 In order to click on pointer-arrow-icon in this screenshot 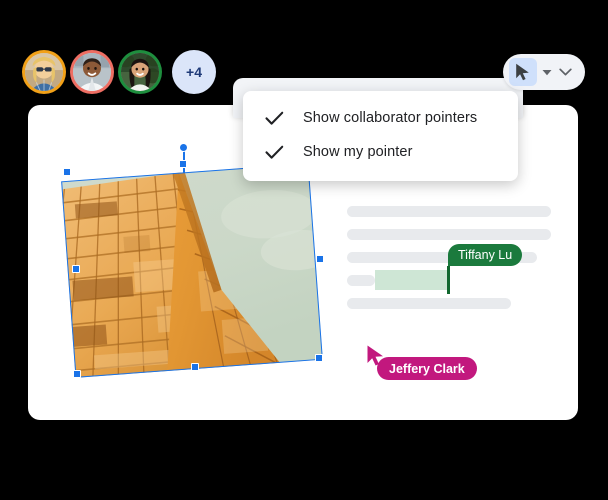, I will do `click(522, 72)`.